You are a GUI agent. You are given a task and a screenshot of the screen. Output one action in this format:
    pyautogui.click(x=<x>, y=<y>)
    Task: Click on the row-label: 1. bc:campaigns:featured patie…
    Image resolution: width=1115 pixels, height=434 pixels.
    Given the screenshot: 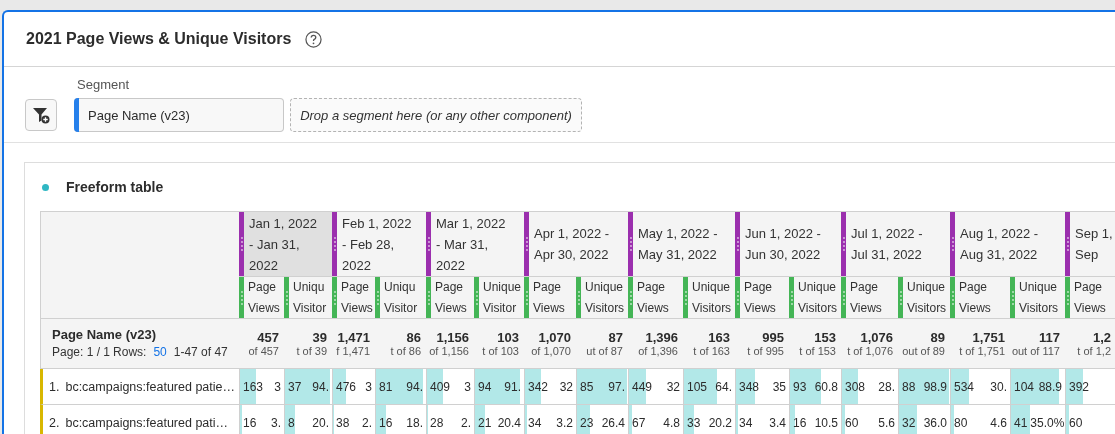 What is the action you would take?
    pyautogui.click(x=139, y=387)
    